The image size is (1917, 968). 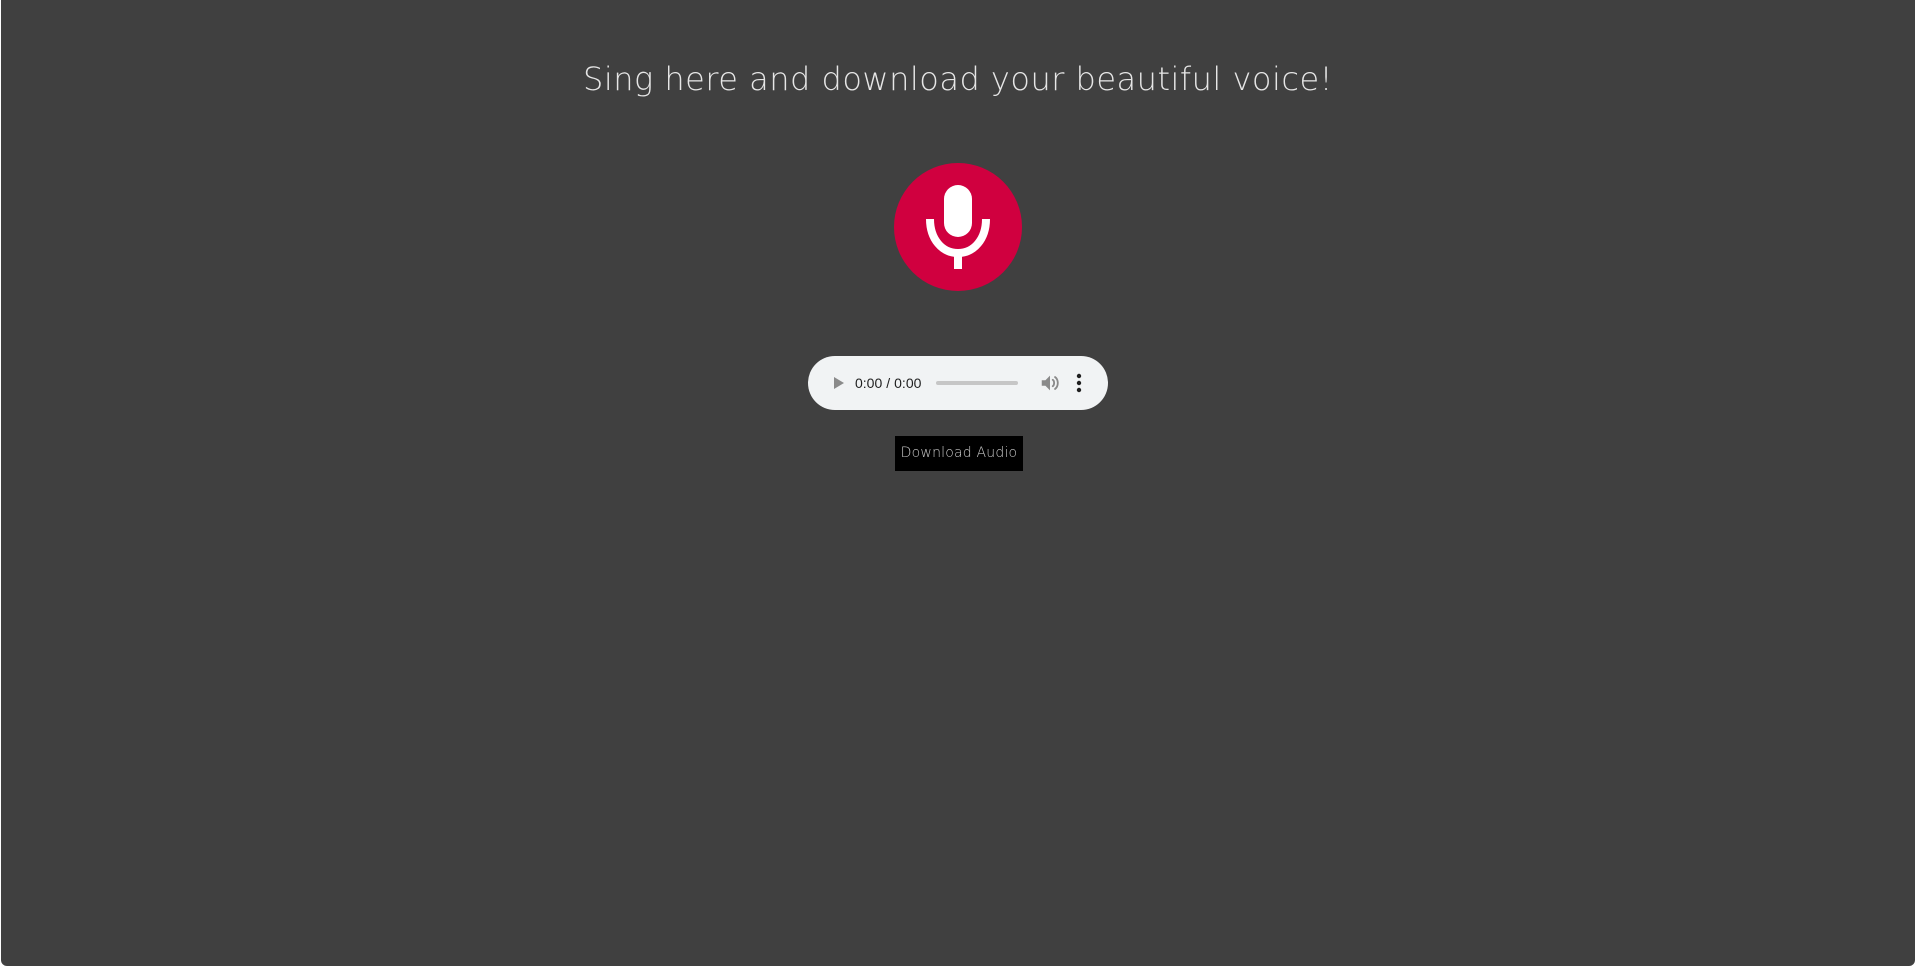 I want to click on volume-icon, so click(x=1050, y=383).